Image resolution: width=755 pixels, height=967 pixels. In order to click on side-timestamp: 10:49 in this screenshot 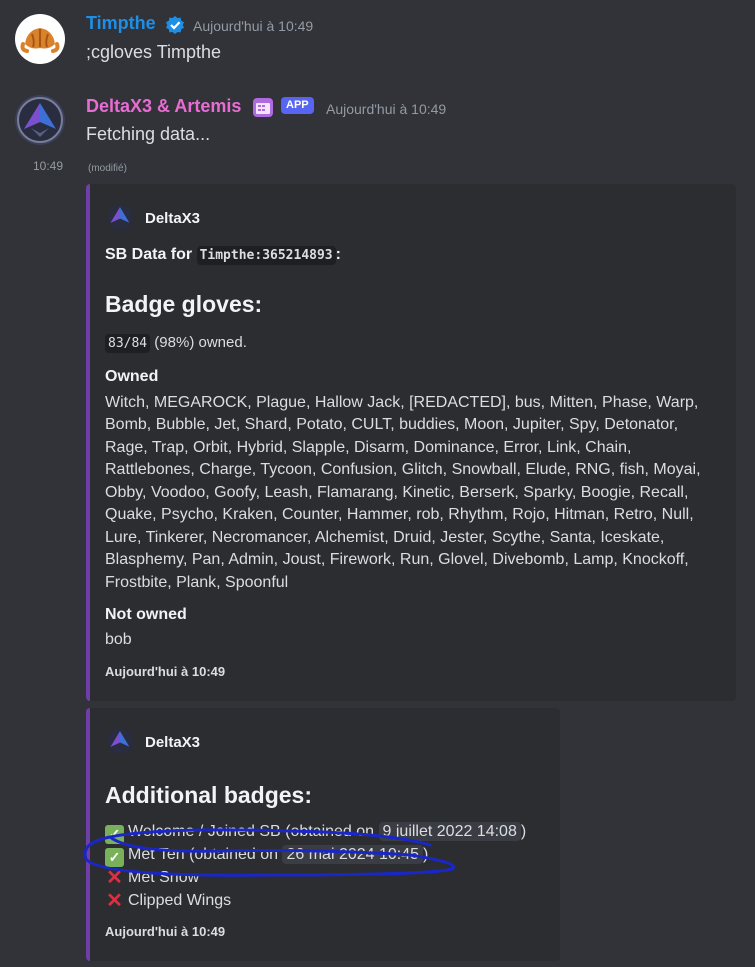, I will do `click(48, 166)`.